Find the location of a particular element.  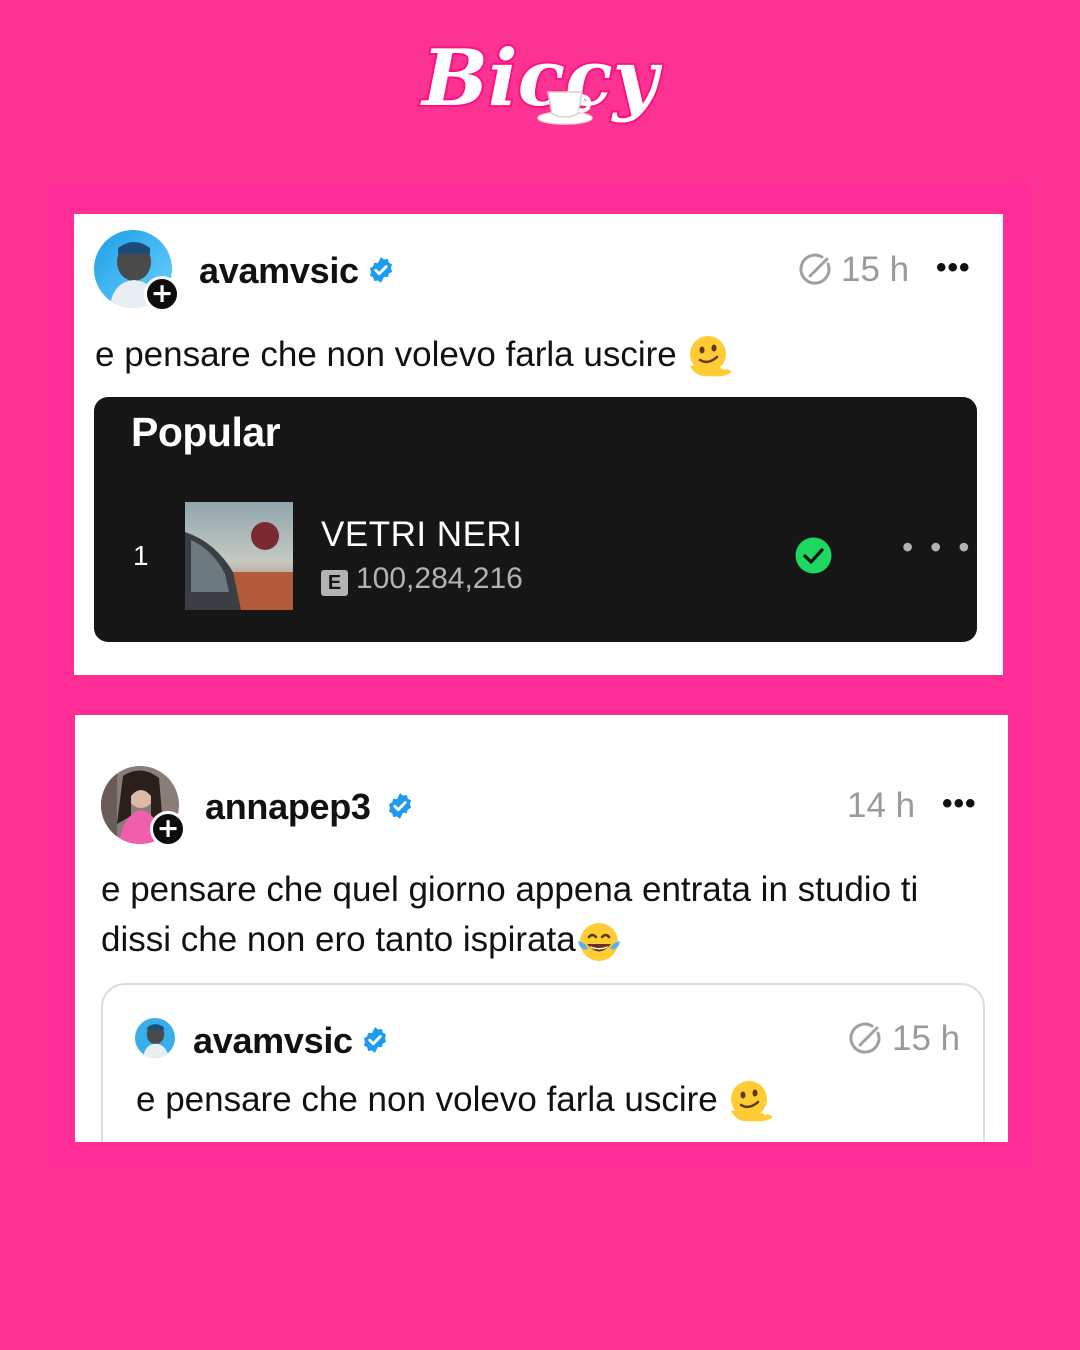

quoted-username: avamvsic is located at coordinates (273, 1041).